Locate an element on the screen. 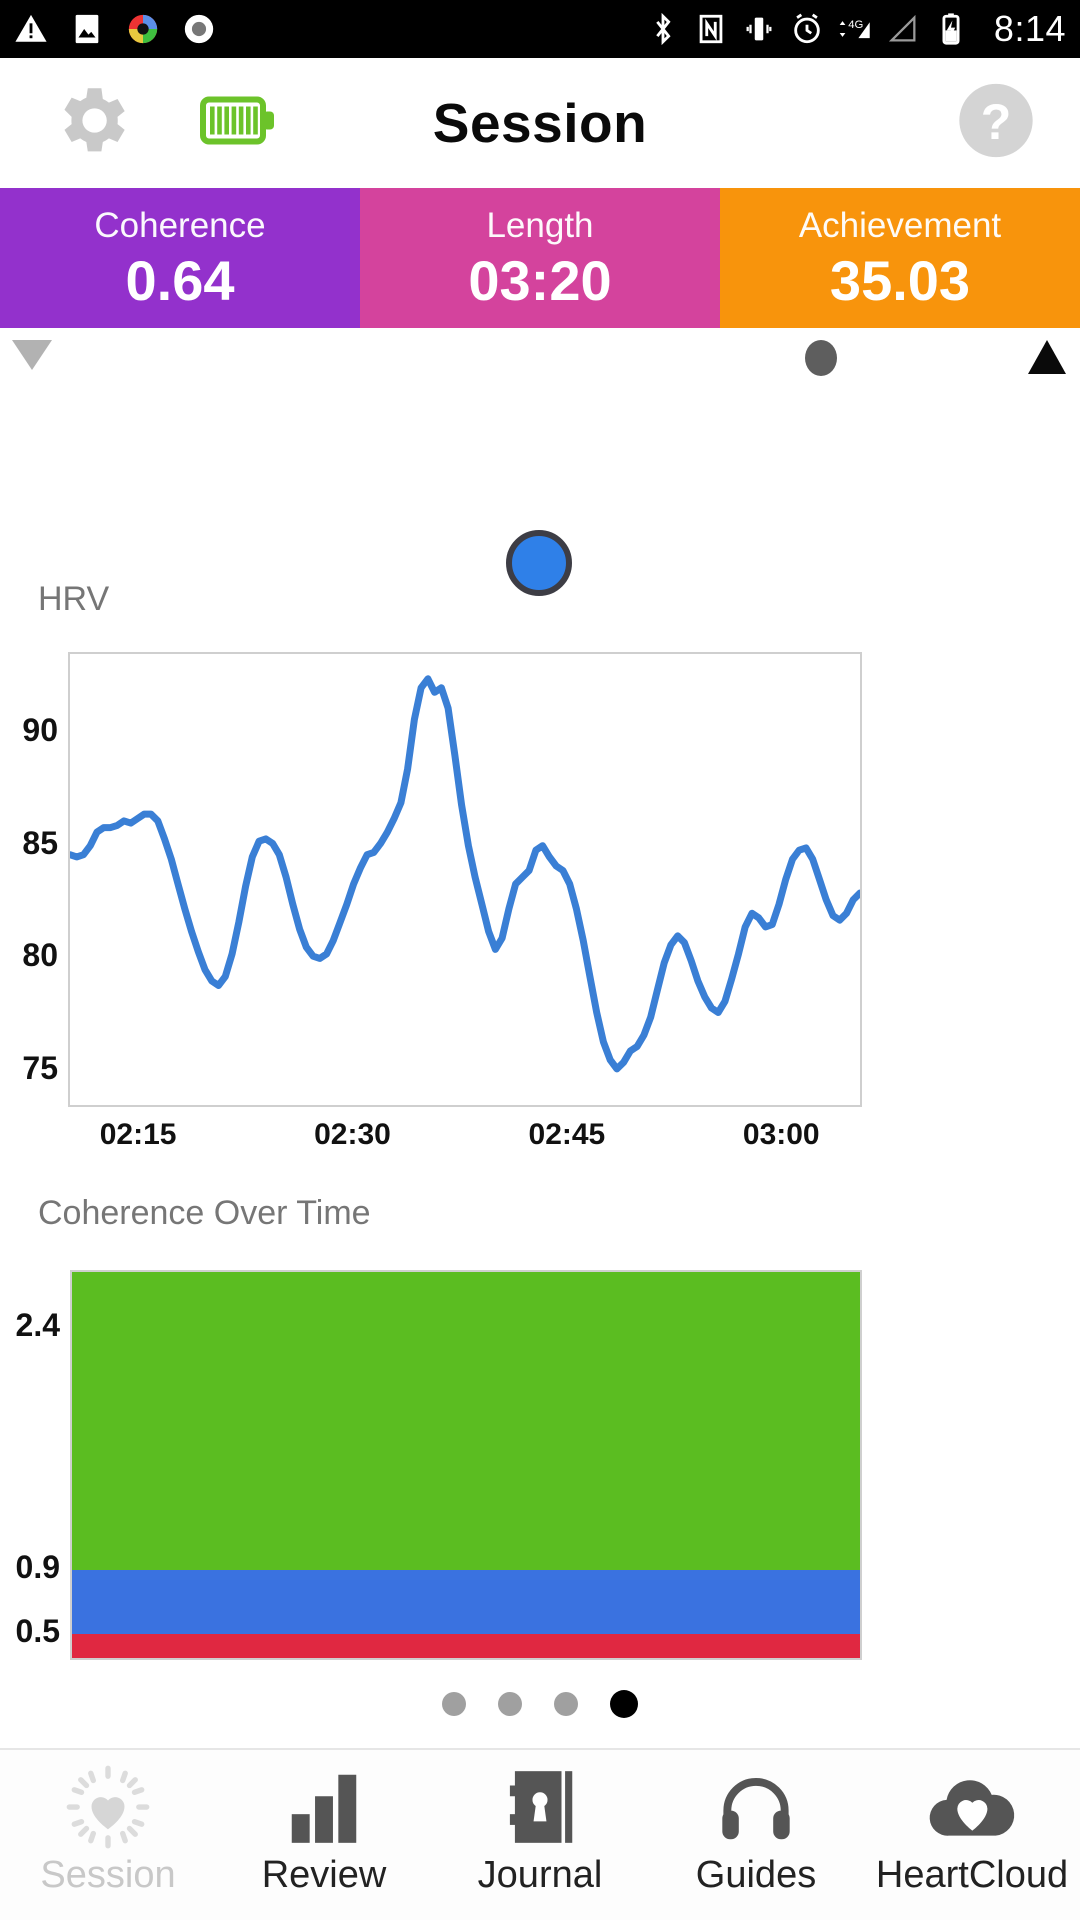 Image resolution: width=1080 pixels, height=1920 pixels. metric-tile-length: Length 03:20 is located at coordinates (540, 258).